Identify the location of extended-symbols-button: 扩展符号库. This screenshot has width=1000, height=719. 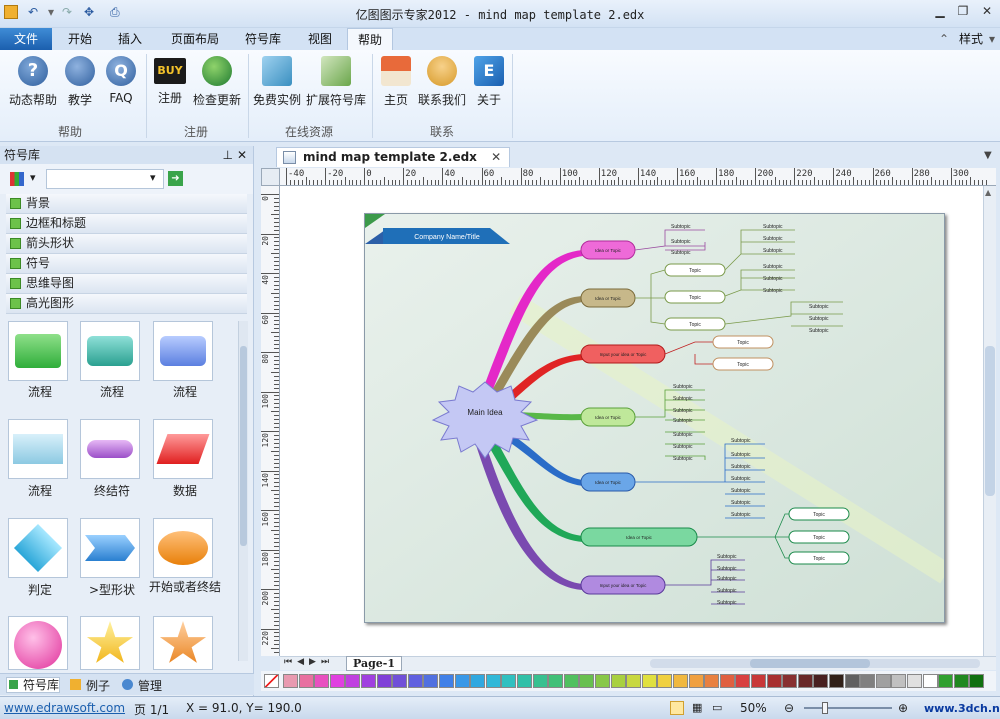
(336, 84).